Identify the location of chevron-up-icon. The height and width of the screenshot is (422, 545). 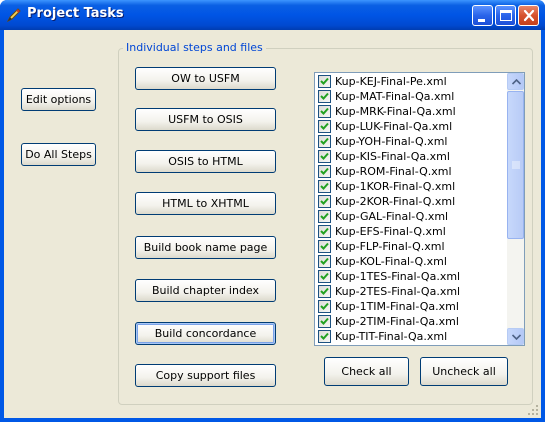
(516, 82).